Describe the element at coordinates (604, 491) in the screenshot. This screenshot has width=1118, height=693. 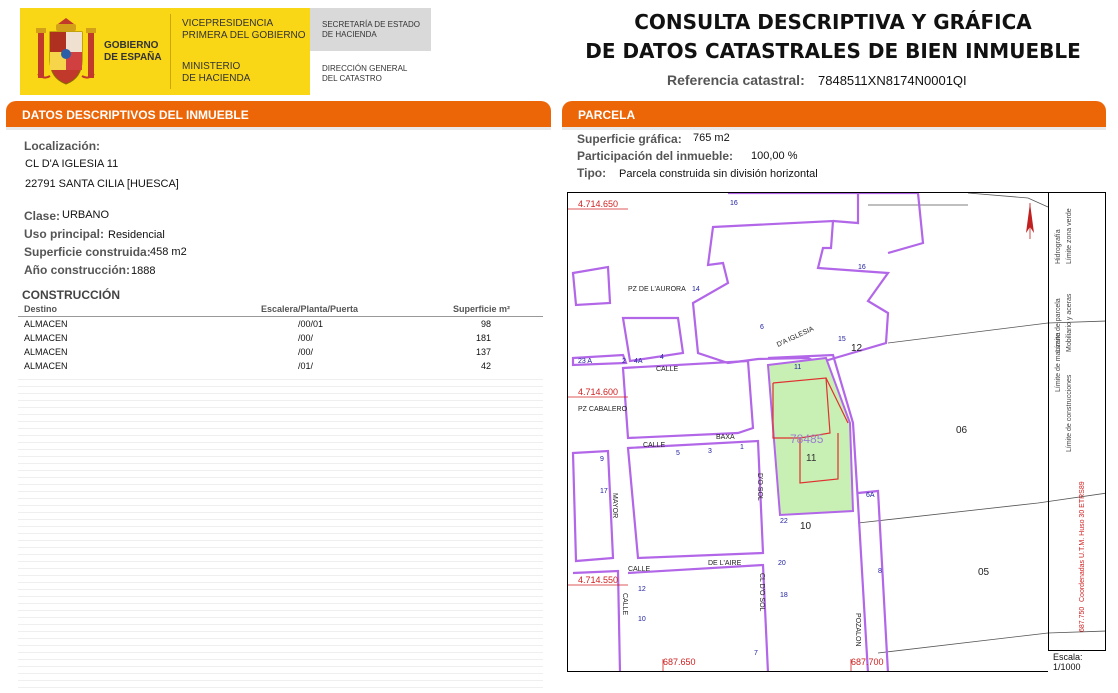
I see `house-number: 17` at that location.